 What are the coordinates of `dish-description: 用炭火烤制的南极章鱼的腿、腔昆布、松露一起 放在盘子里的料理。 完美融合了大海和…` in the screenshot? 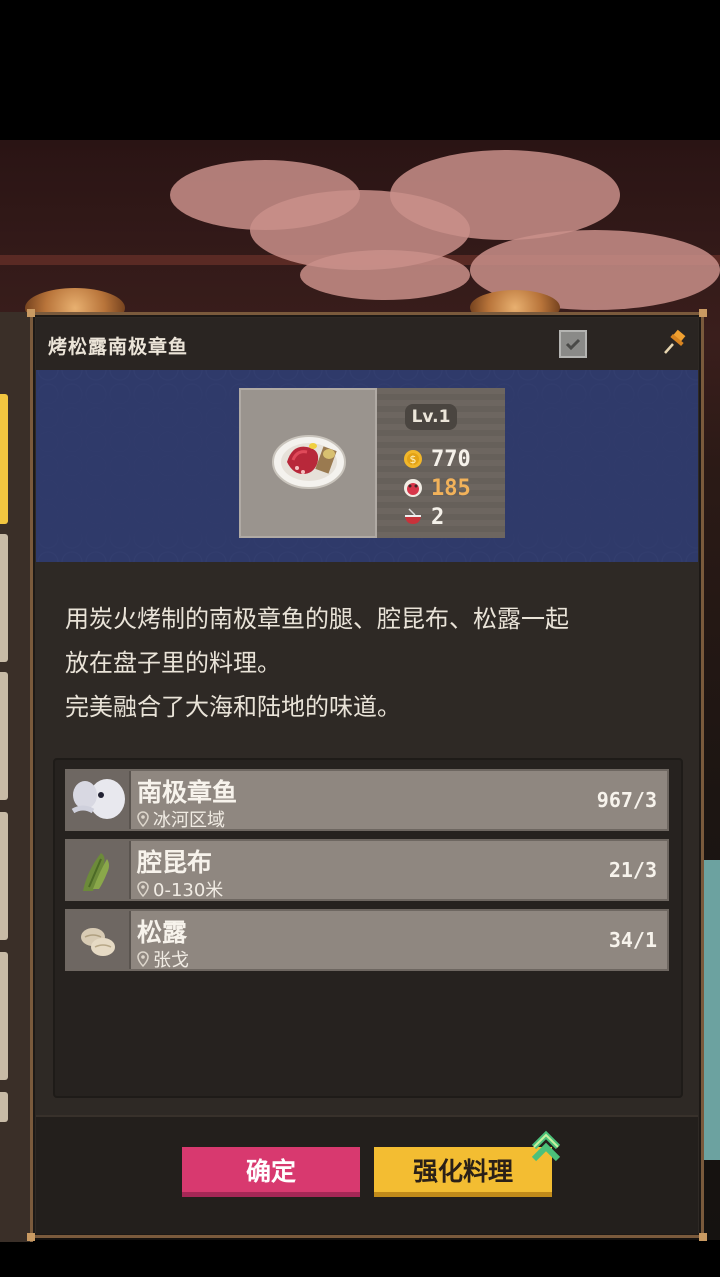 It's located at (370, 663).